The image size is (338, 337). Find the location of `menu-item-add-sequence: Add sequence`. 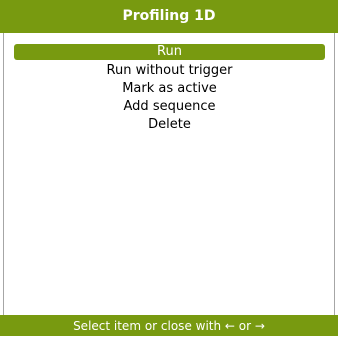

menu-item-add-sequence: Add sequence is located at coordinates (169, 107).